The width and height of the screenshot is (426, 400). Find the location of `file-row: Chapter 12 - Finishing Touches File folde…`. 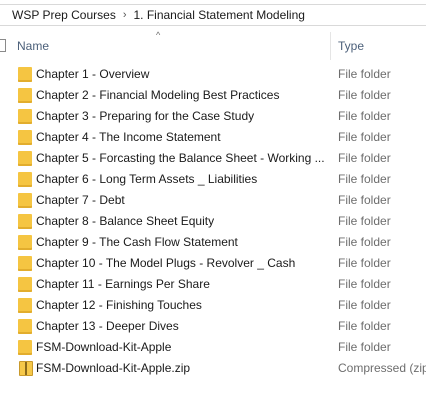

file-row: Chapter 12 - Finishing Touches File folde… is located at coordinates (213, 305).